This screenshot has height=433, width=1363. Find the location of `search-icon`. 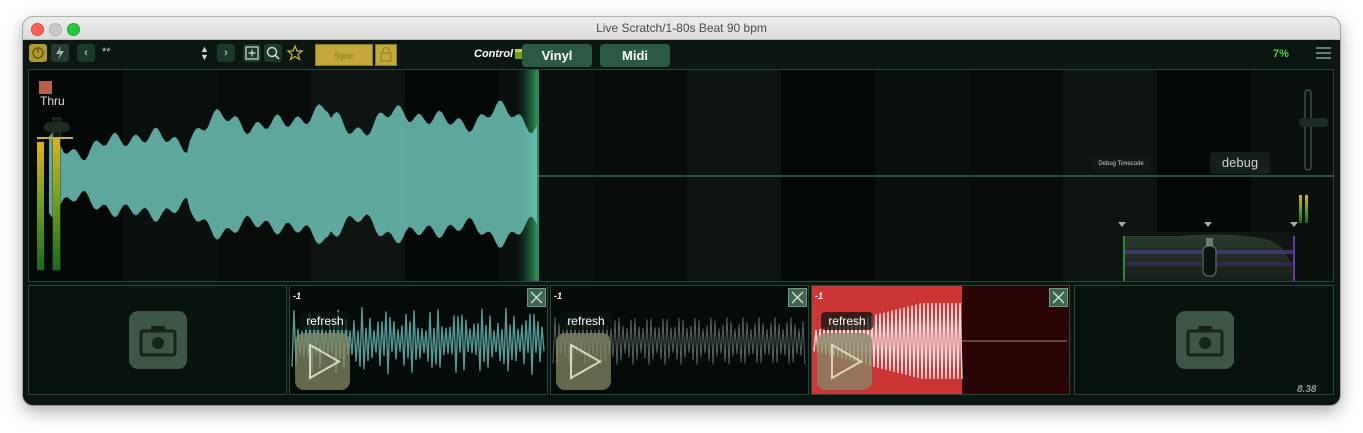

search-icon is located at coordinates (273, 53).